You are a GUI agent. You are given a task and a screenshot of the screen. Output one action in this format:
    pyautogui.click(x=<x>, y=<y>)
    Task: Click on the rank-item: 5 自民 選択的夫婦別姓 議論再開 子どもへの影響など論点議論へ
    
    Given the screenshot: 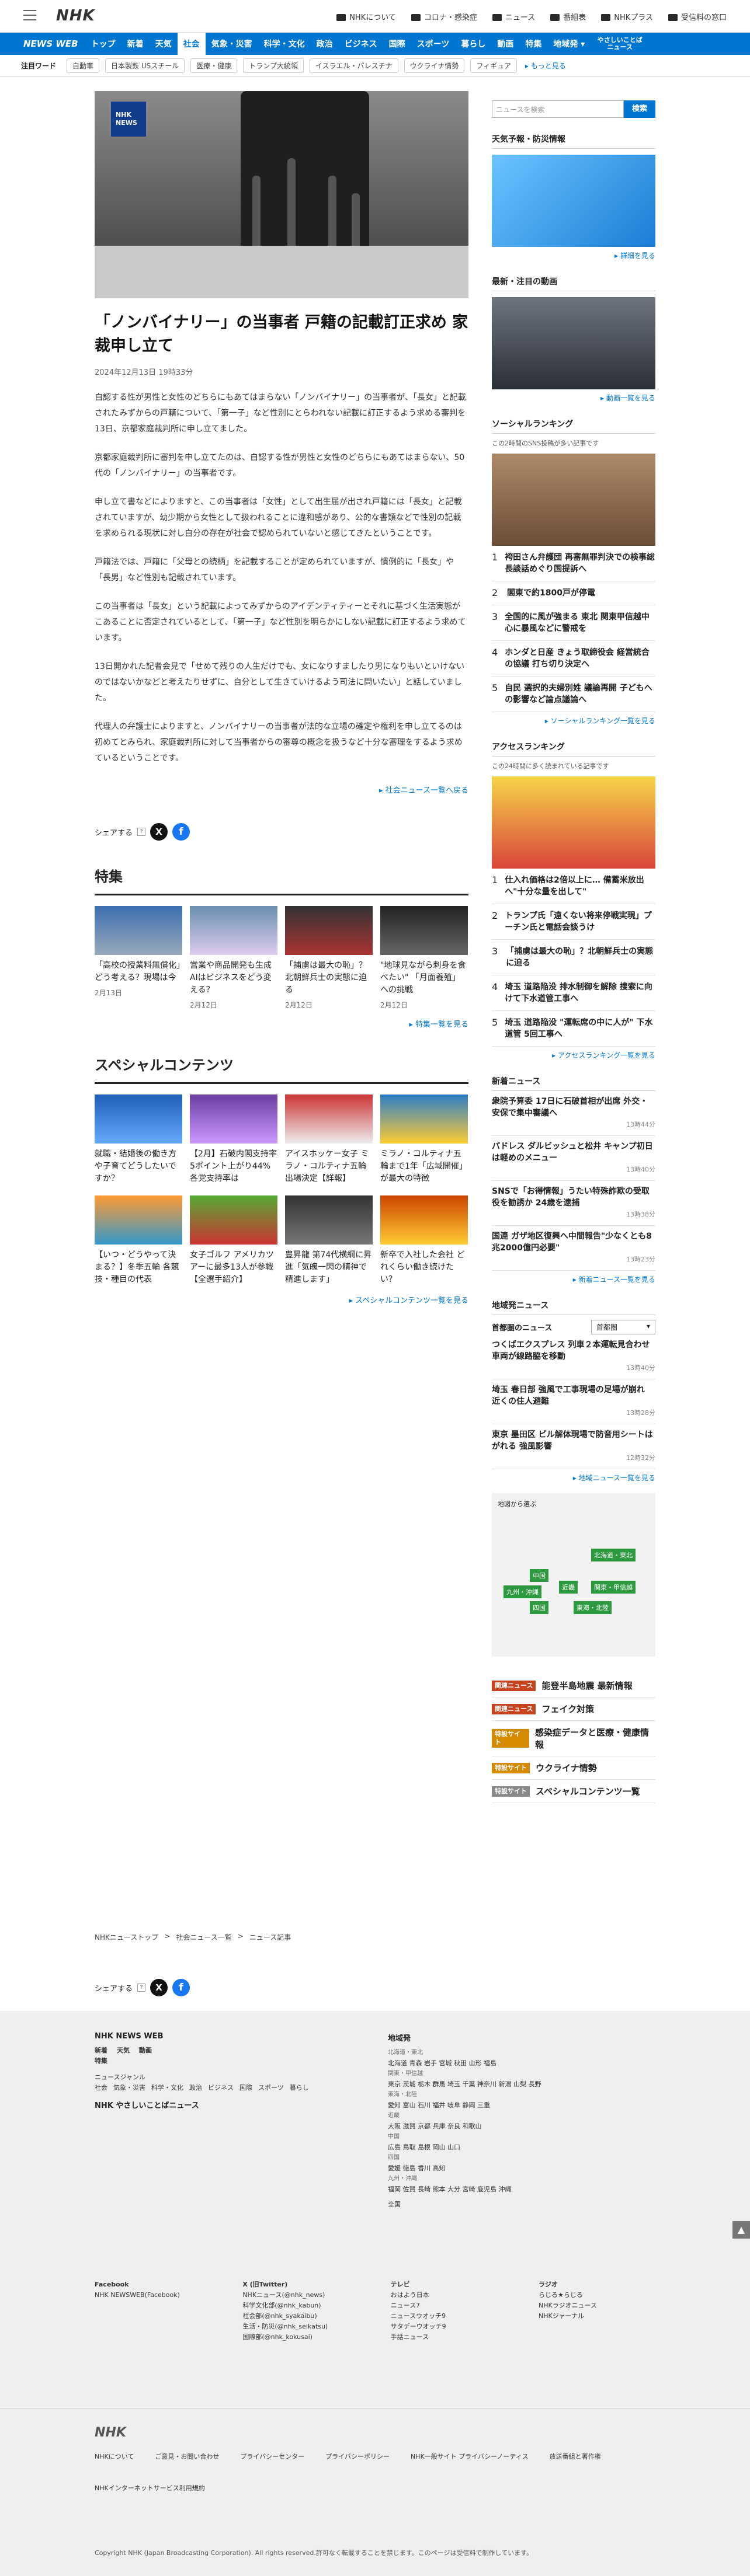 What is the action you would take?
    pyautogui.click(x=573, y=695)
    